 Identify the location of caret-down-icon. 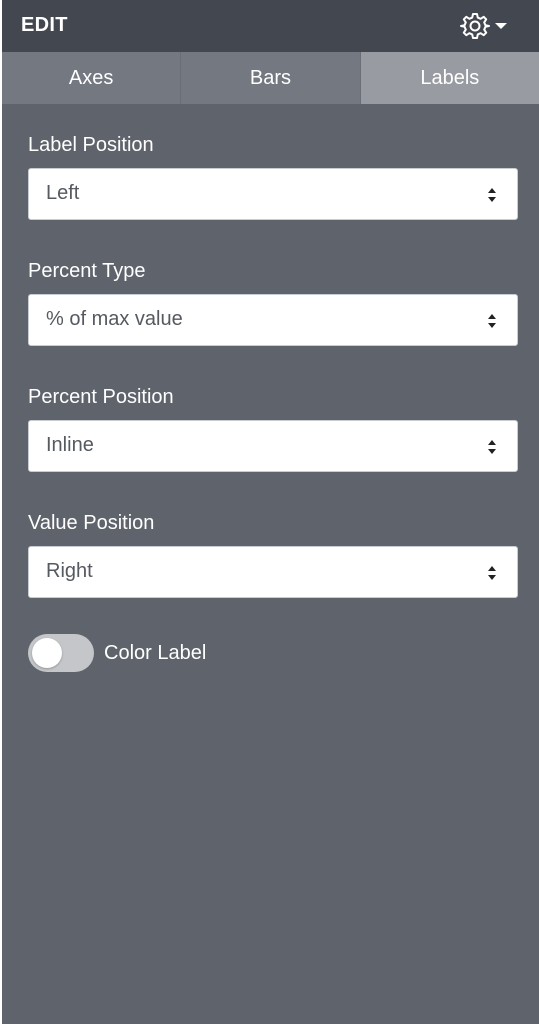
(501, 26).